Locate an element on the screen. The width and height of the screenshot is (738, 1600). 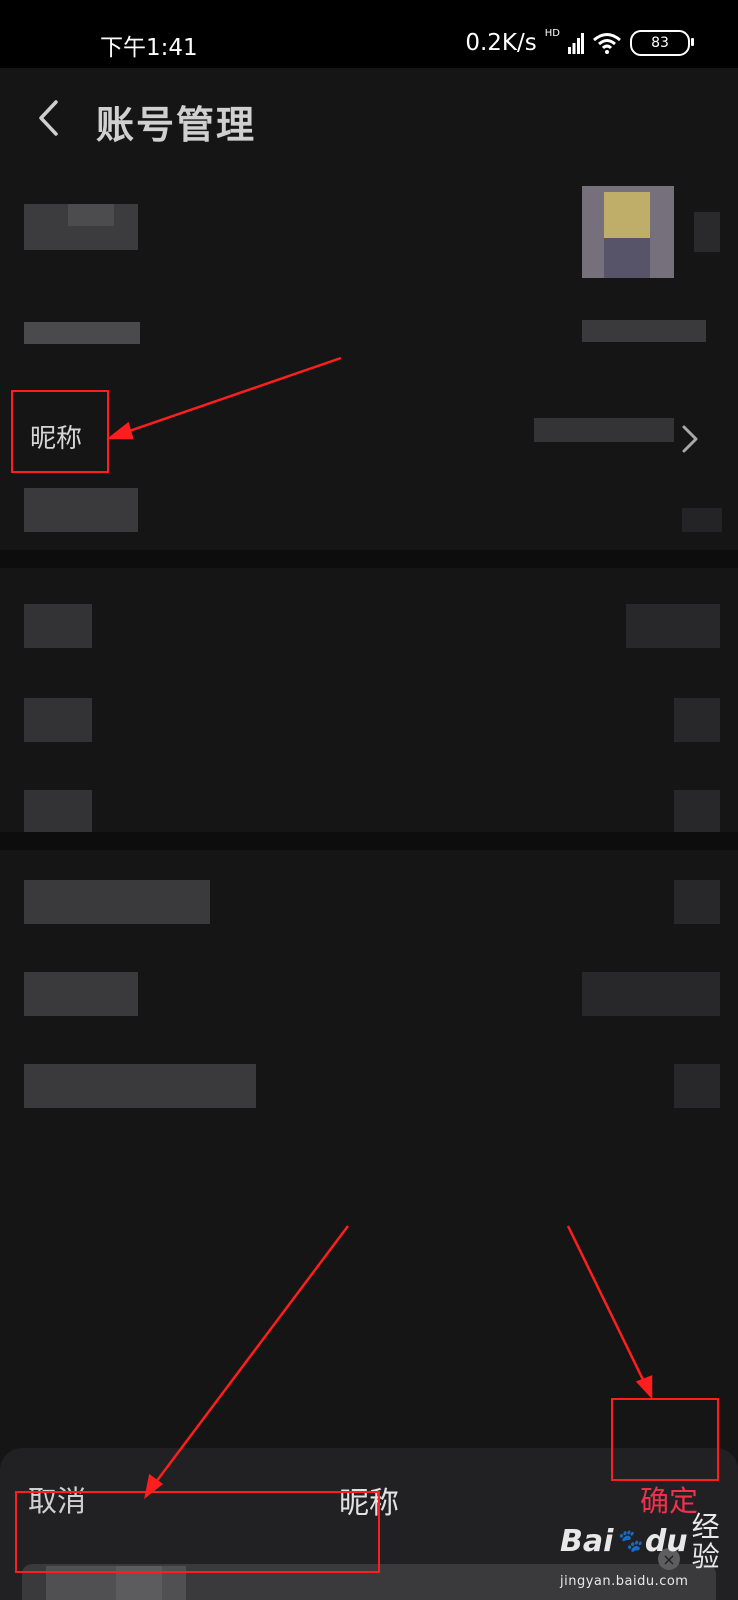
annotation-box-confirm is located at coordinates (665, 1439).